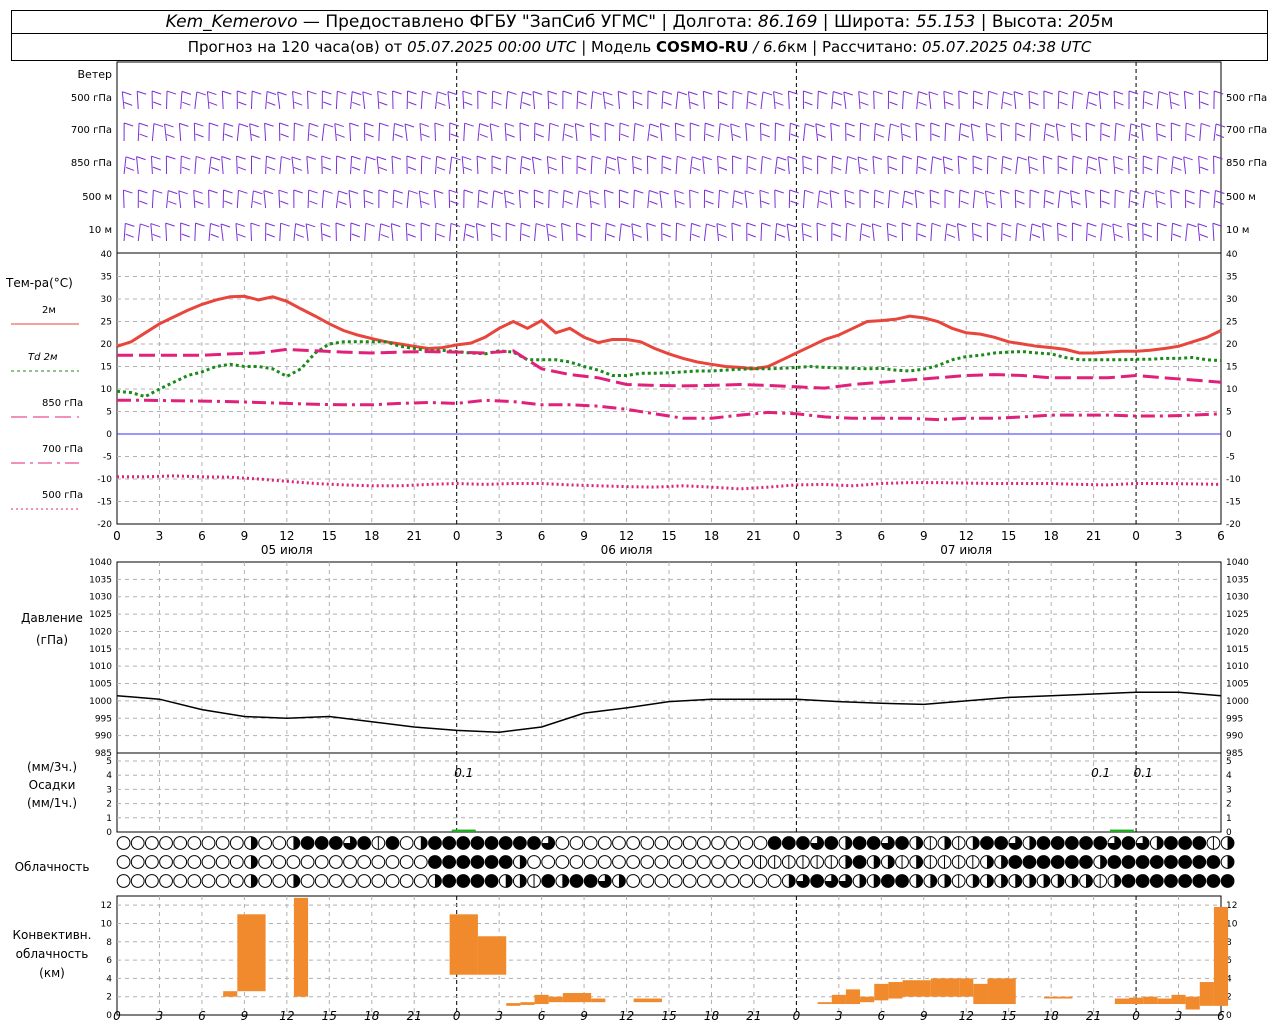  Describe the element at coordinates (1233, 480) in the screenshot. I see `temp-ytick-right: -10` at that location.